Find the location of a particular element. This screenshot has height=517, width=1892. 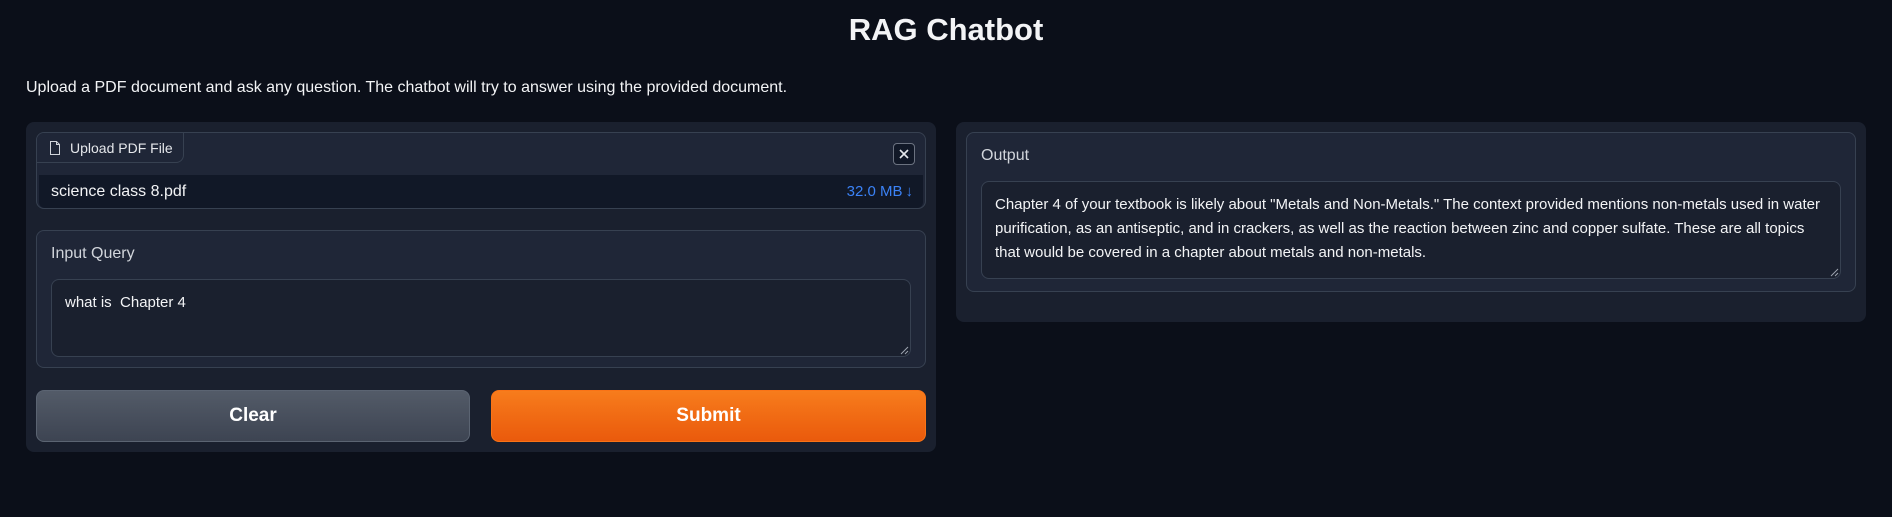

file-name: science class 8.pdf is located at coordinates (119, 191).